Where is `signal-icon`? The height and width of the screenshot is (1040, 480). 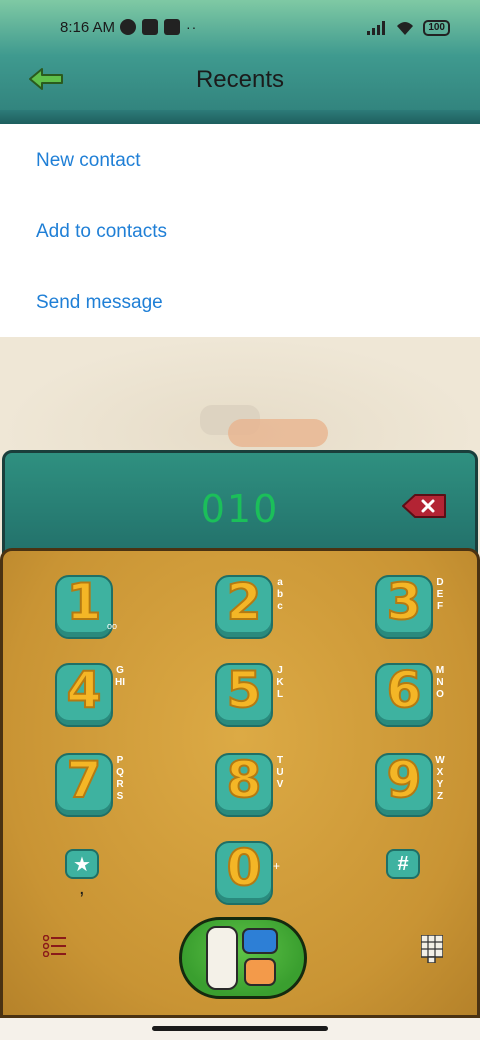 signal-icon is located at coordinates (376, 28).